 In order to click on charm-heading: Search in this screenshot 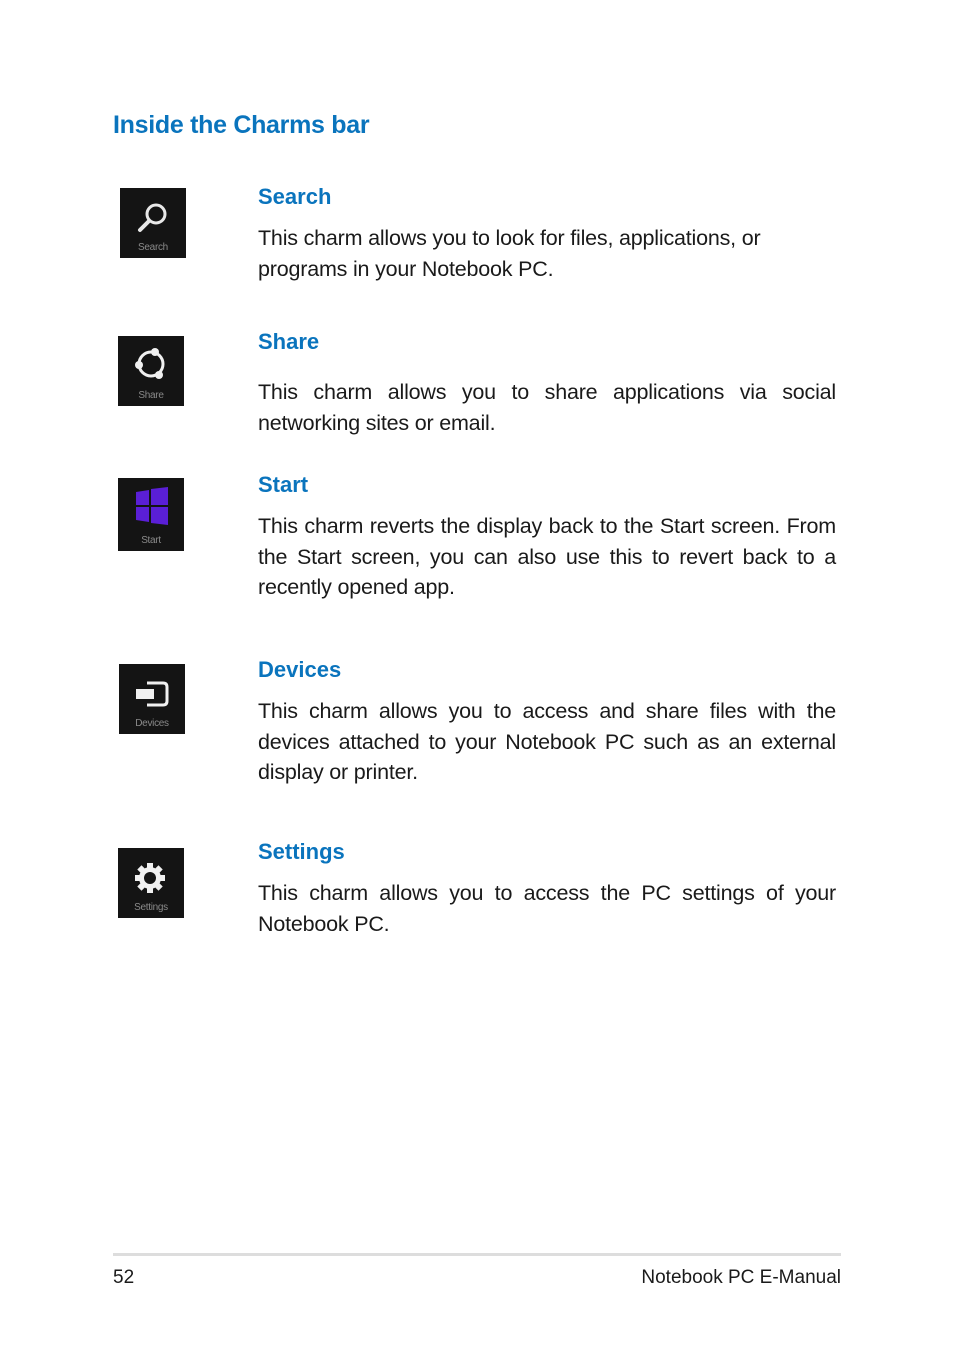, I will do `click(295, 196)`.